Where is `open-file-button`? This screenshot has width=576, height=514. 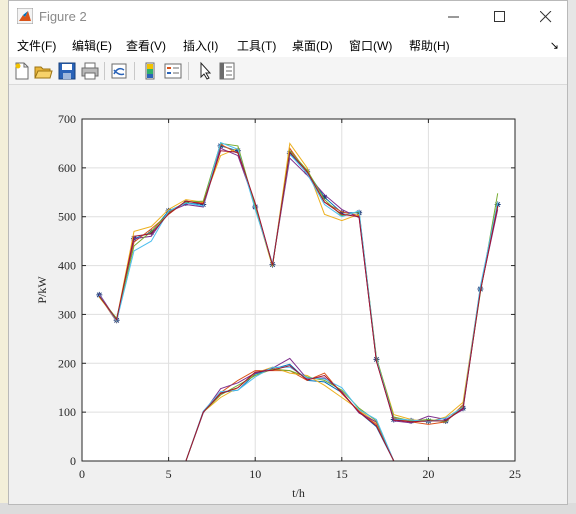
open-file-button is located at coordinates (43, 71).